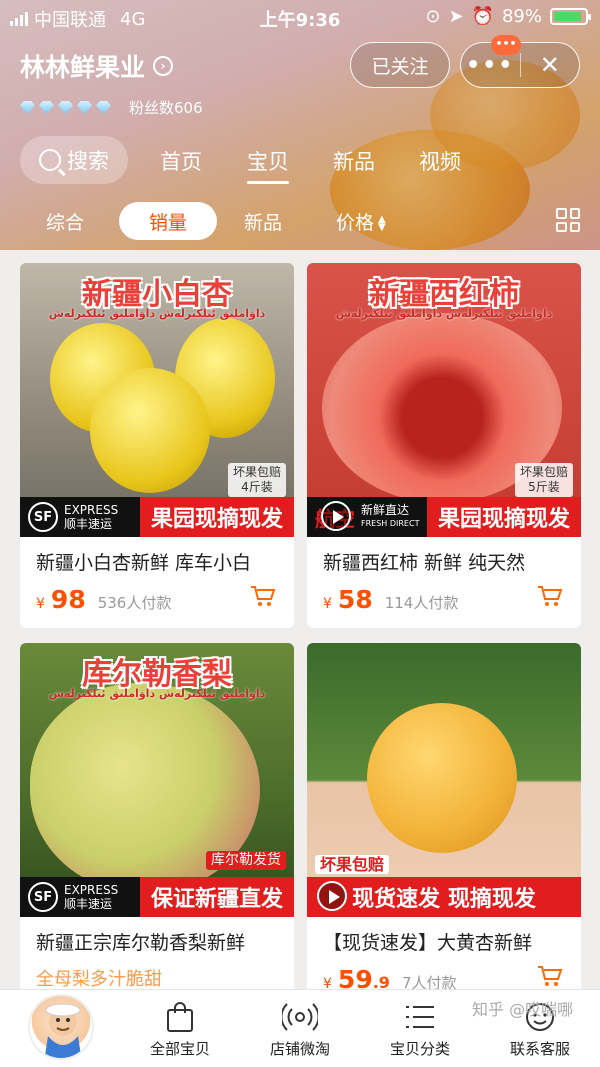  What do you see at coordinates (544, 487) in the screenshot?
I see `tag-weight: 5斤装` at bounding box center [544, 487].